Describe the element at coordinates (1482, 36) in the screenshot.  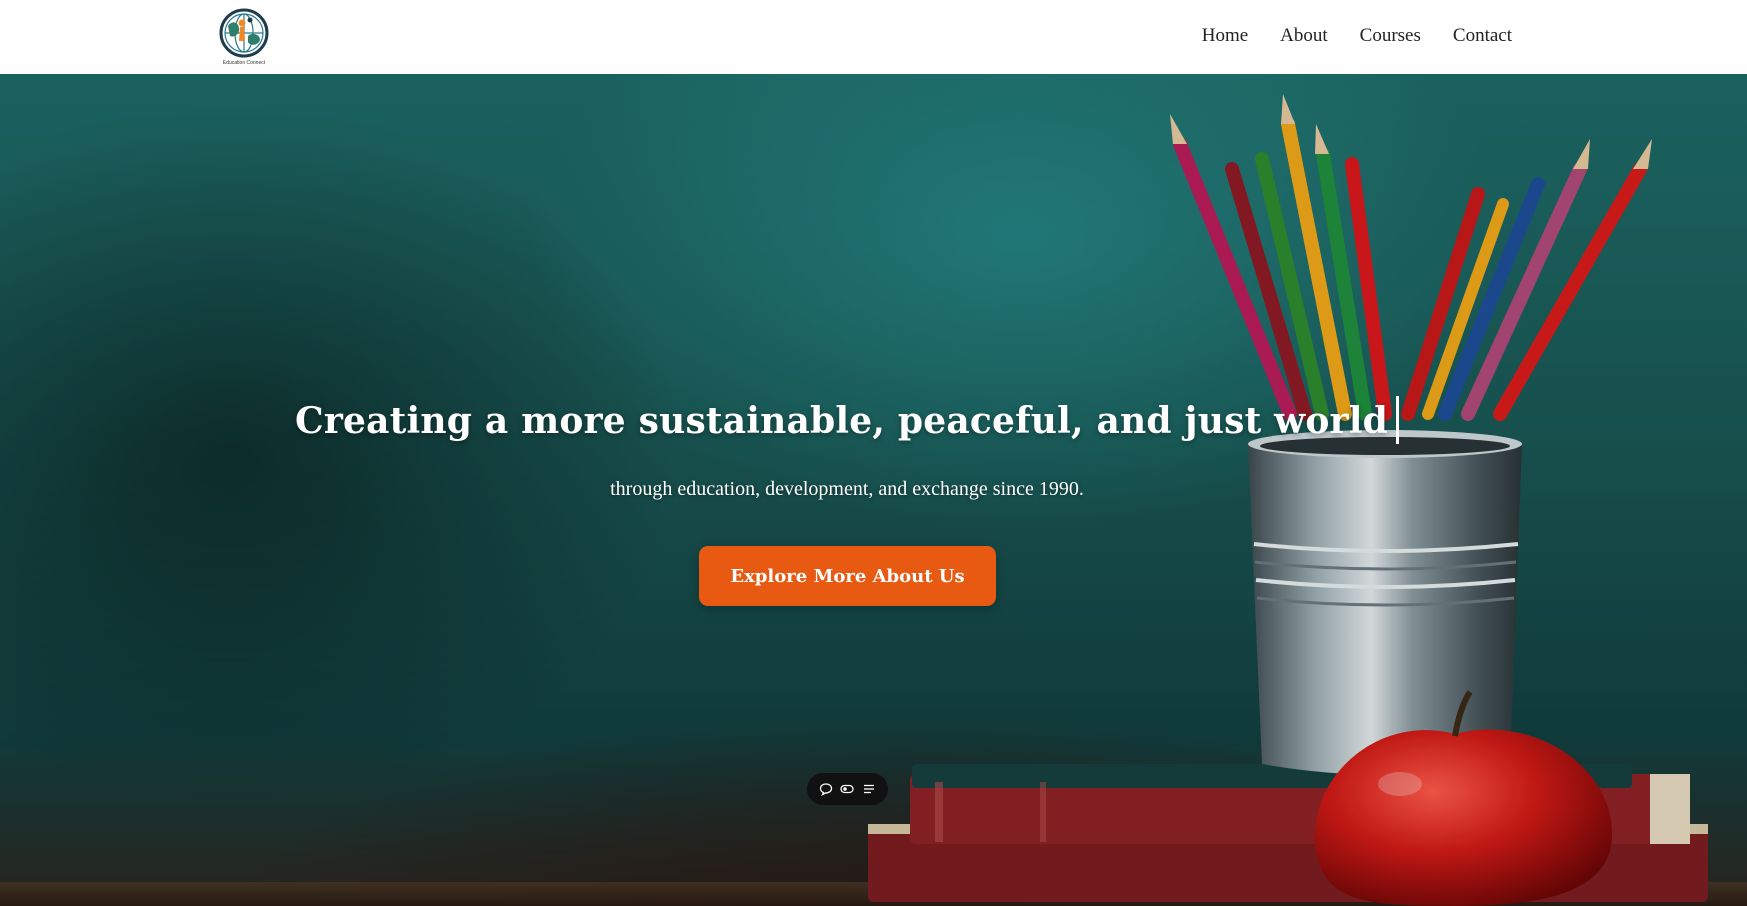
I see `nav-contact: Contact` at that location.